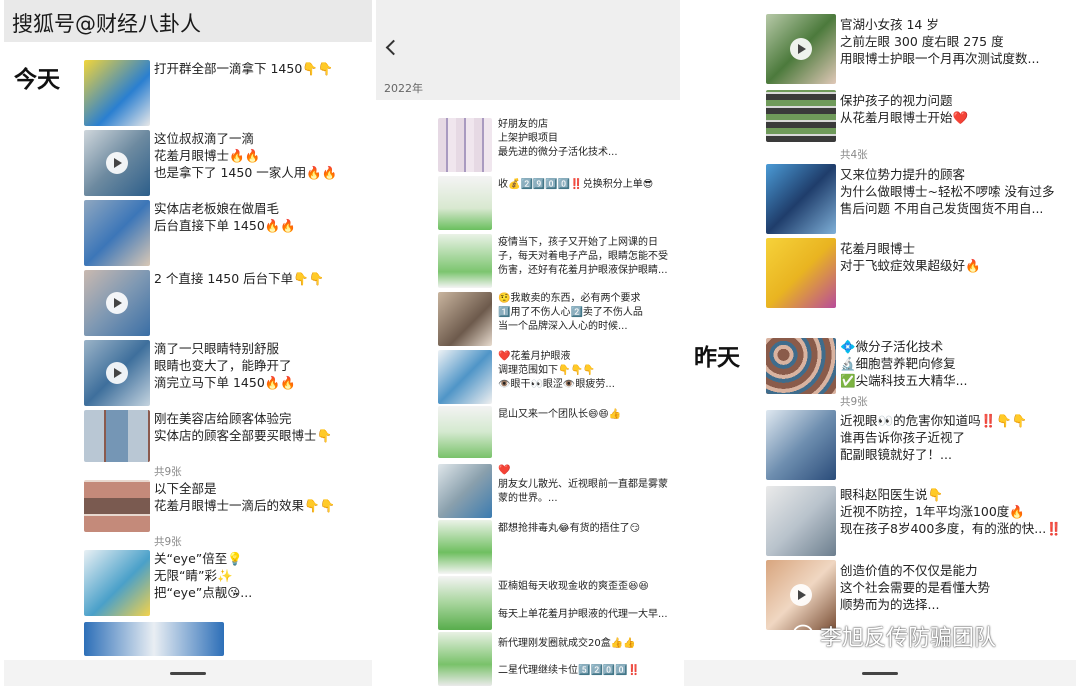  I want to click on wechat-logo-icon, so click(806, 634).